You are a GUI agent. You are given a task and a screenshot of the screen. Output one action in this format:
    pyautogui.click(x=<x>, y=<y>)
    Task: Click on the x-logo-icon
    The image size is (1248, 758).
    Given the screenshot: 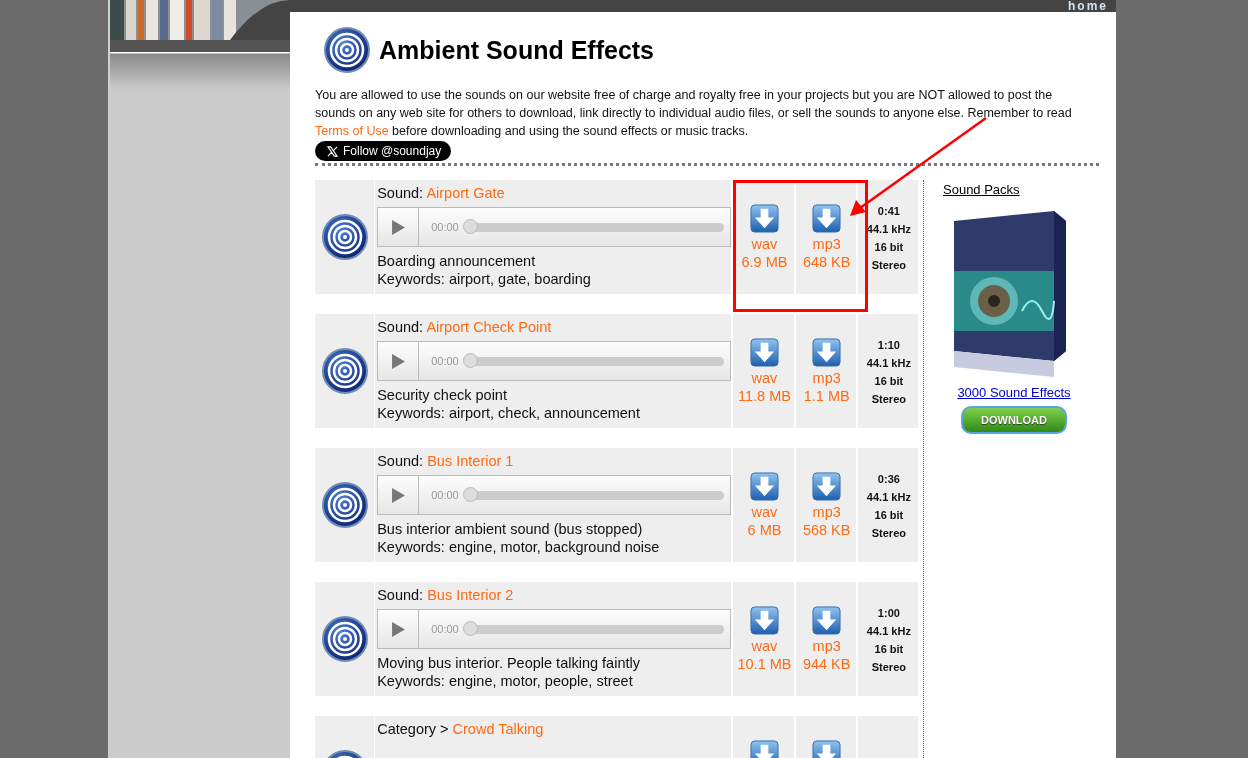 What is the action you would take?
    pyautogui.click(x=332, y=151)
    